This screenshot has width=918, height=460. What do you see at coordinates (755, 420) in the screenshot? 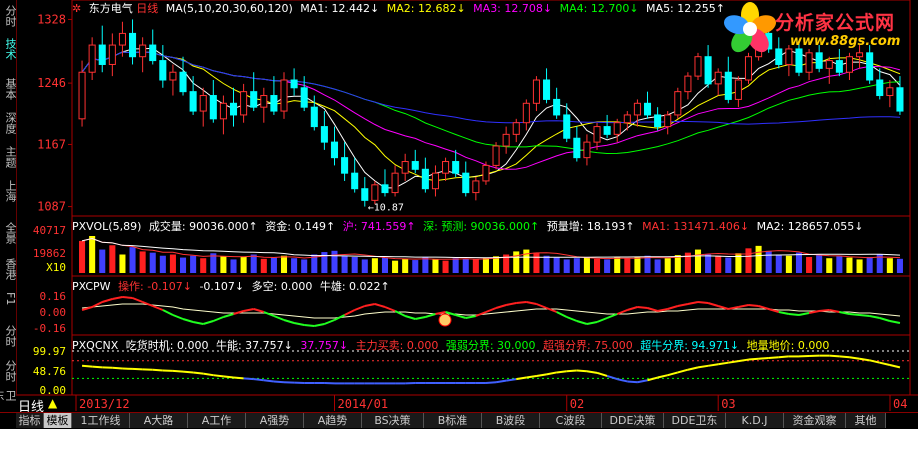
I see `bottom-tab-13: K.D.J` at bounding box center [755, 420].